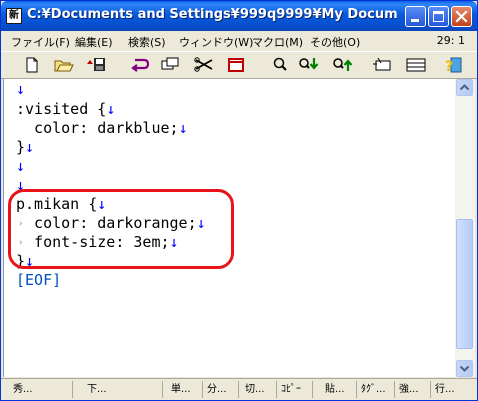 The width and height of the screenshot is (478, 401). What do you see at coordinates (464, 284) in the screenshot?
I see `scroll-thumb` at bounding box center [464, 284].